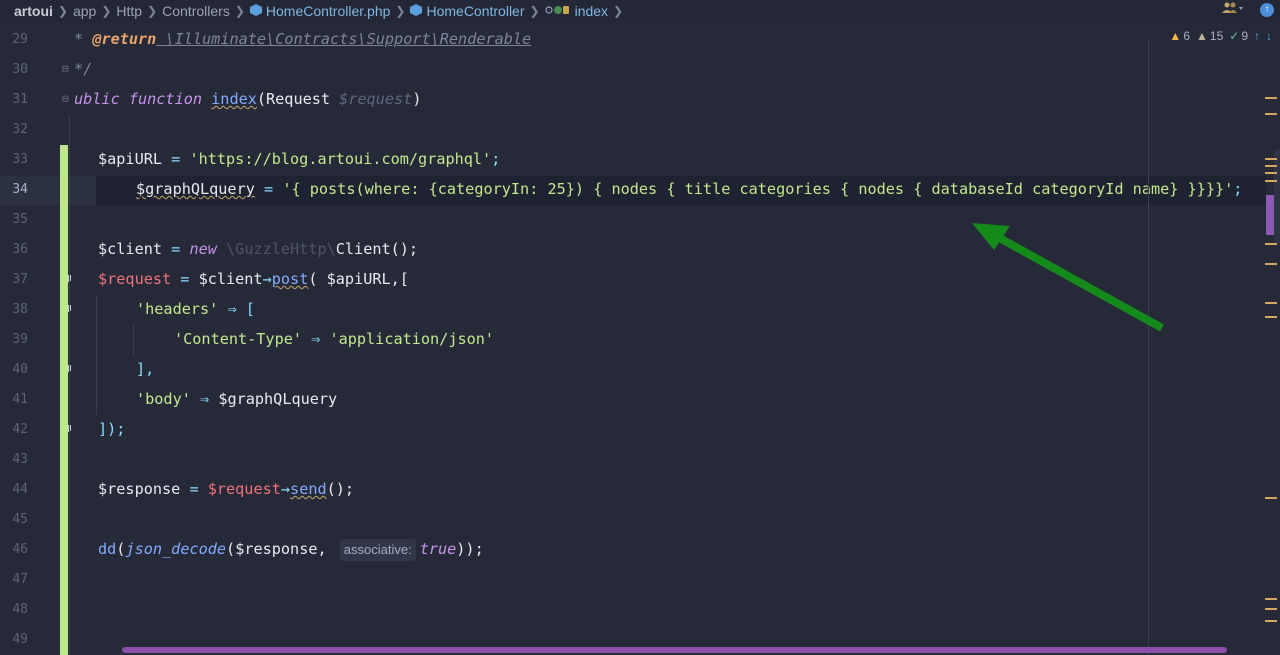 Image resolution: width=1280 pixels, height=655 pixels. What do you see at coordinates (591, 11) in the screenshot?
I see `breadcrumb-label: index` at bounding box center [591, 11].